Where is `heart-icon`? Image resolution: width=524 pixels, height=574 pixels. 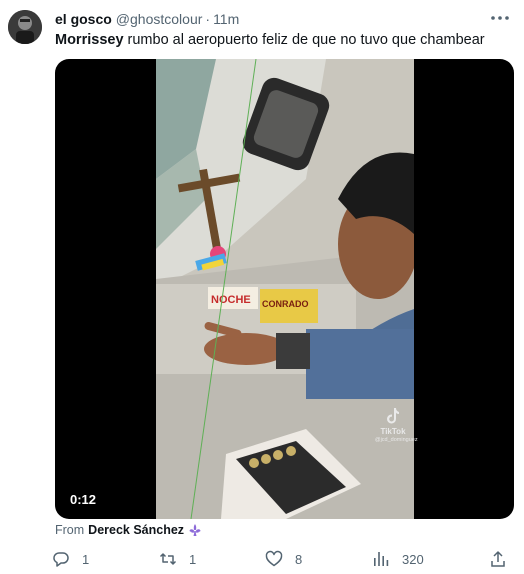 heart-icon is located at coordinates (274, 558).